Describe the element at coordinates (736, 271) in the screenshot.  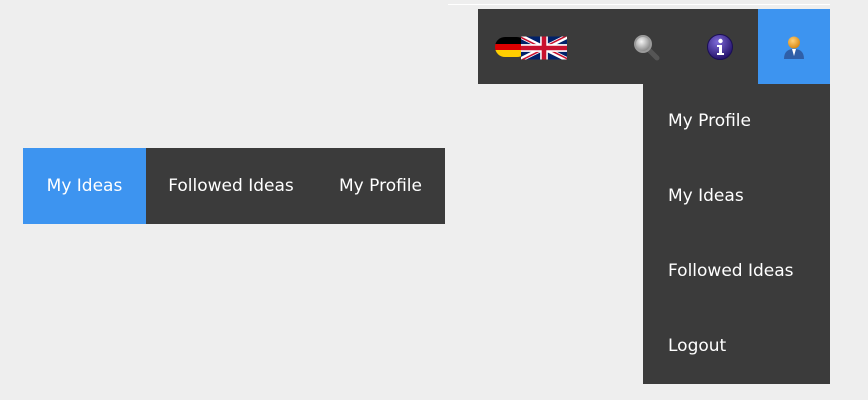
I see `menu-item-followed-ideas: Followed Ideas` at that location.